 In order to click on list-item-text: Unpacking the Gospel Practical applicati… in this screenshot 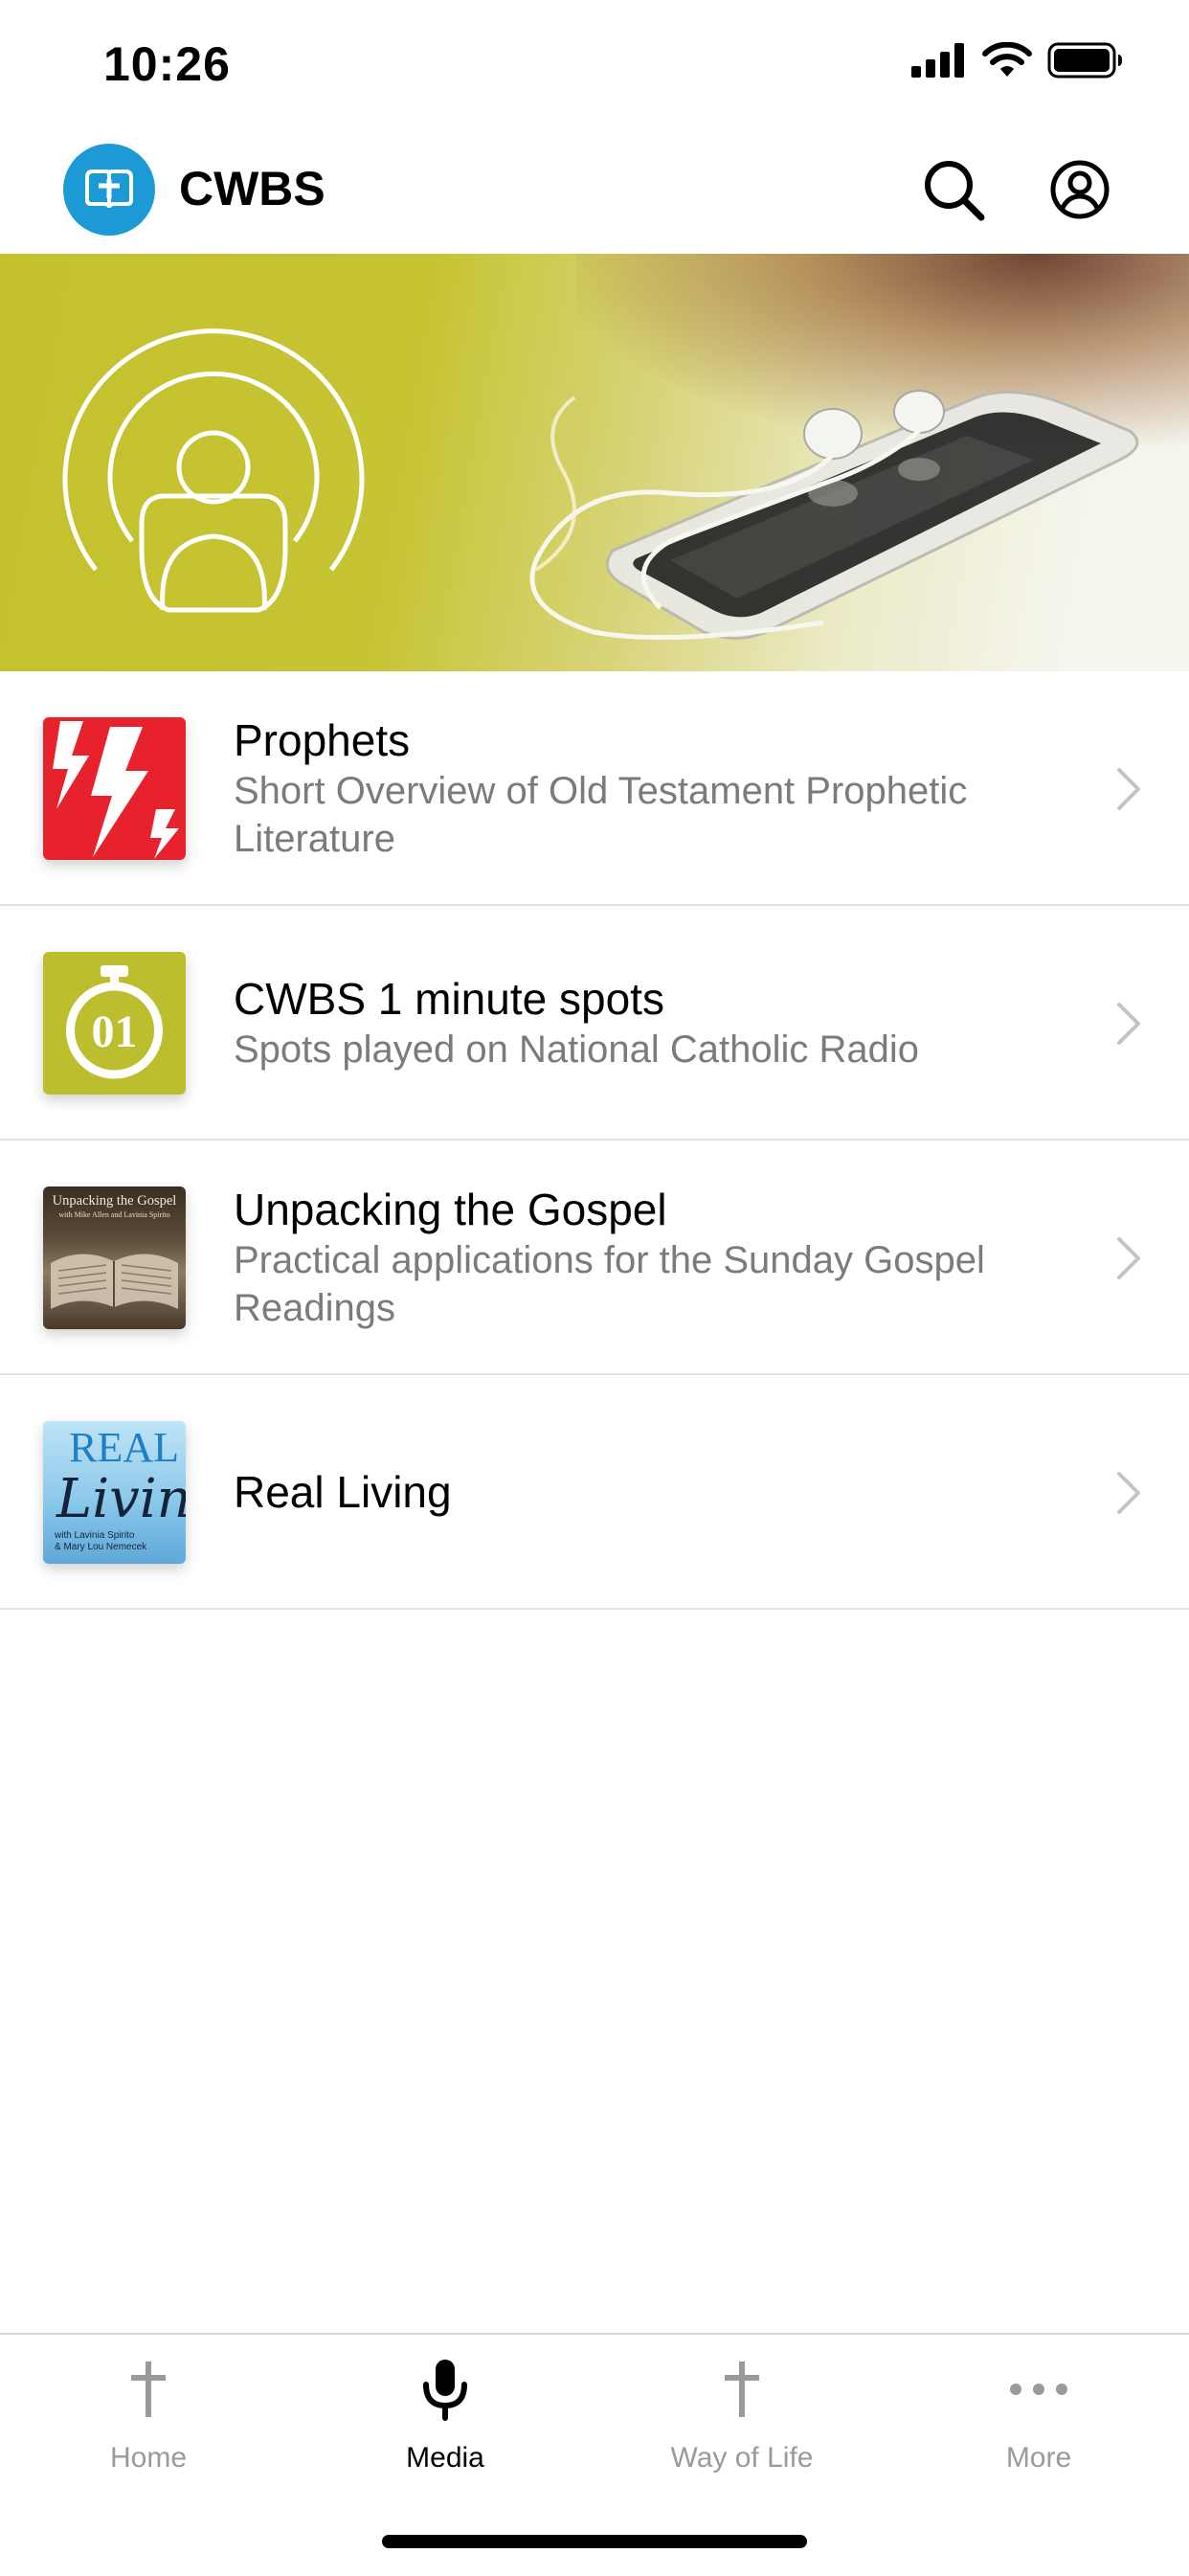, I will do `click(654, 1257)`.